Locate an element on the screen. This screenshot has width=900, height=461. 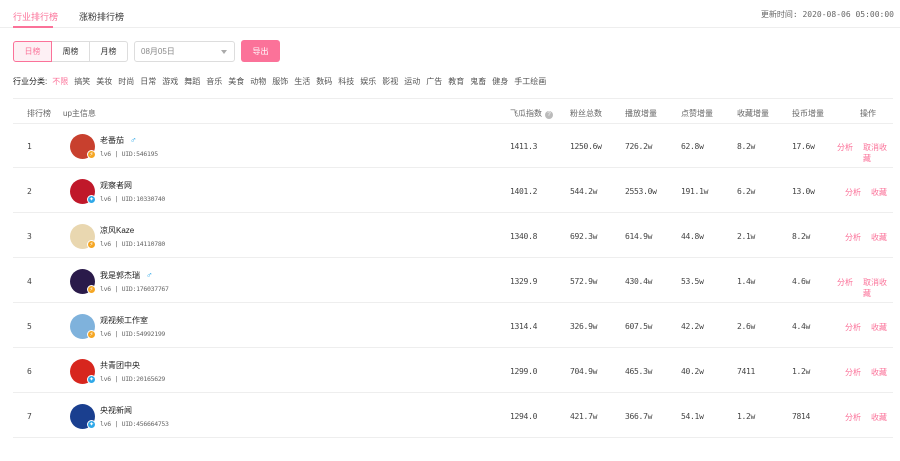
up-name: 观察者网 is located at coordinates (116, 185).